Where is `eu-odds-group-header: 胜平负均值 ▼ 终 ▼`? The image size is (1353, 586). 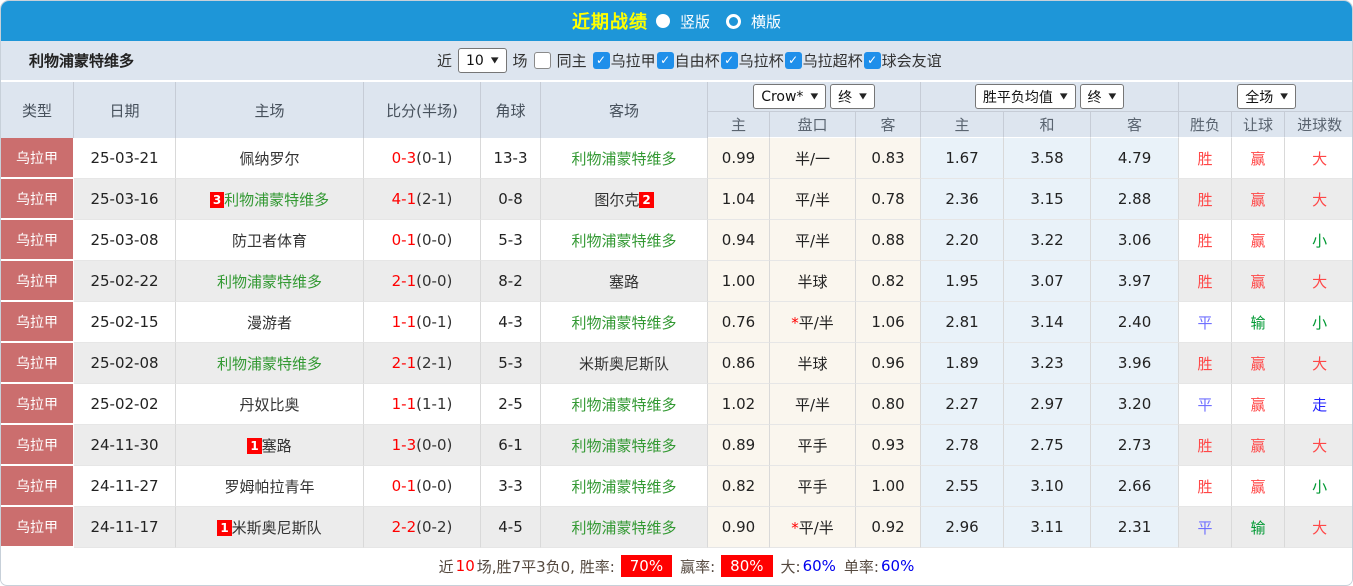
eu-odds-group-header: 胜平负均值 ▼ 终 ▼ is located at coordinates (1050, 97).